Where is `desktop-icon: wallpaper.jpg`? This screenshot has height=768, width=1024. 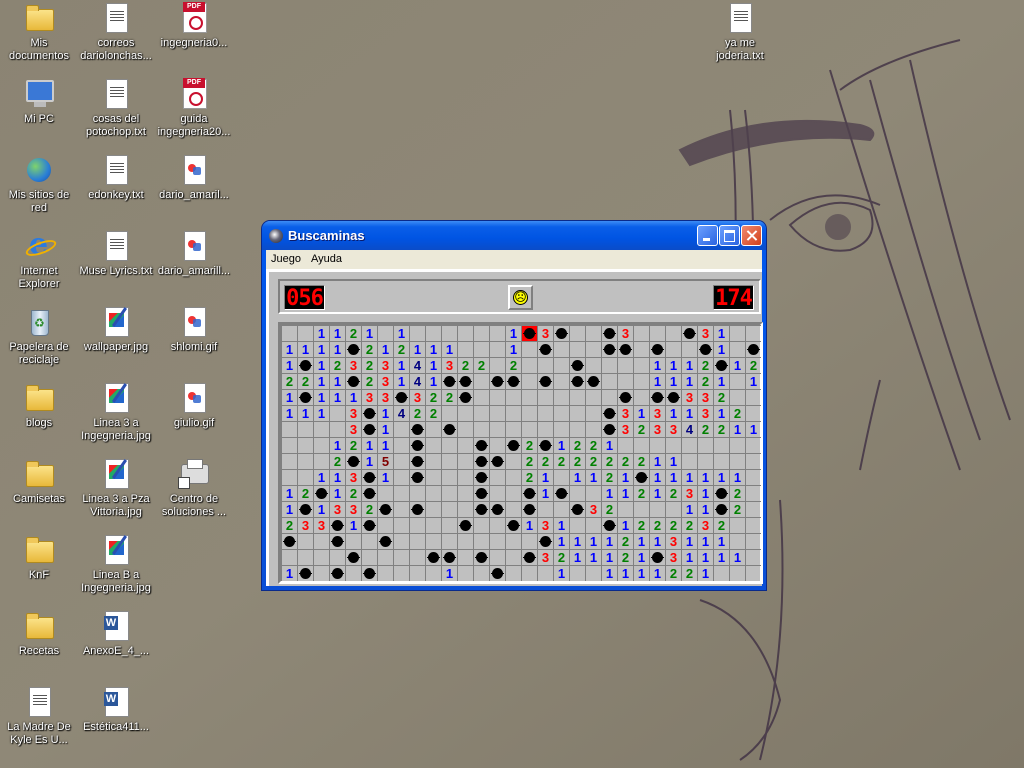
desktop-icon: wallpaper.jpg is located at coordinates (116, 330).